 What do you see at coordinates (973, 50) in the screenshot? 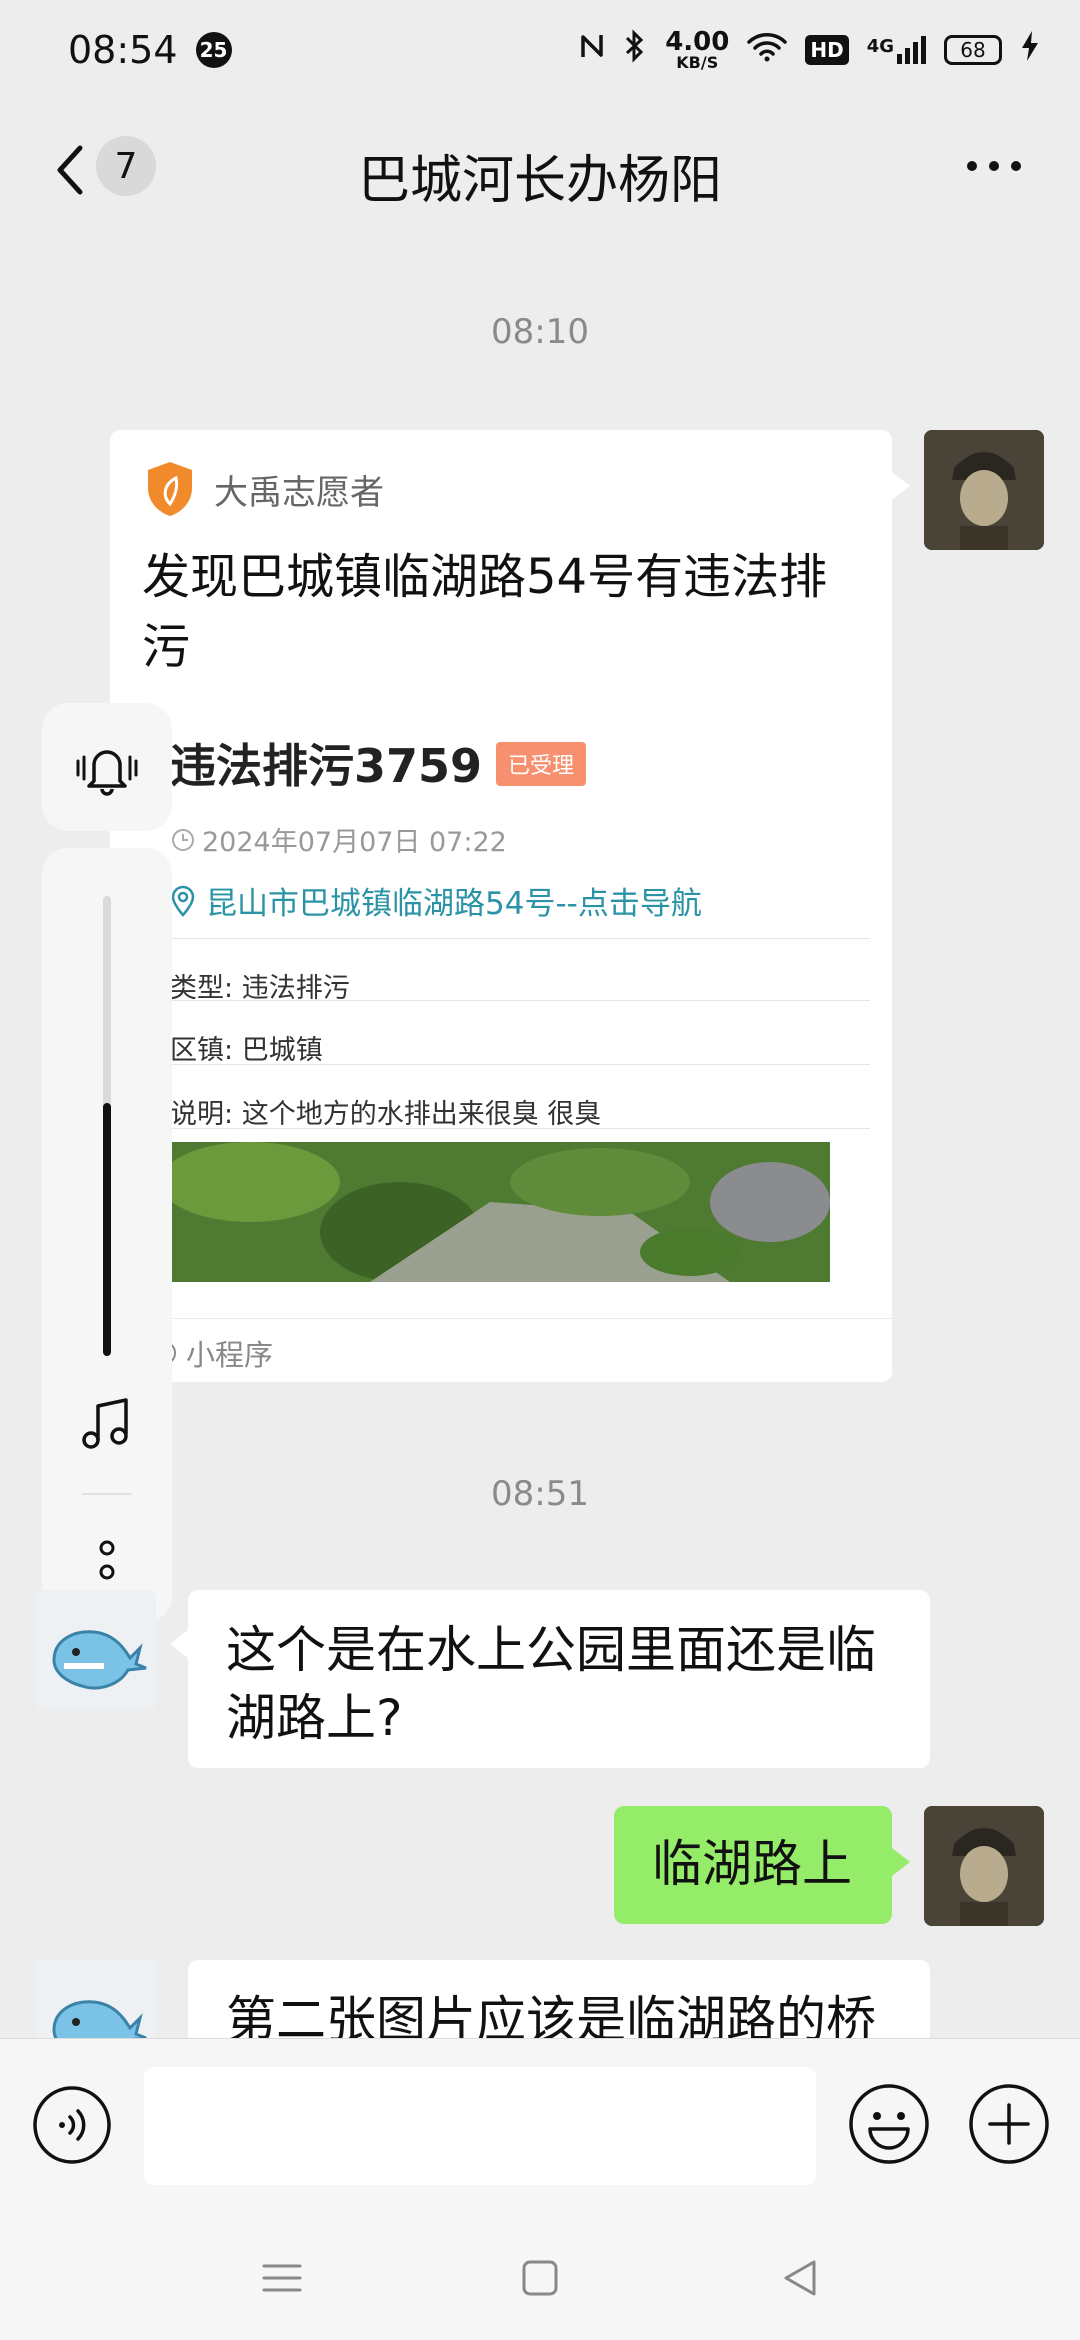
I see `battery-indicator: 68` at bounding box center [973, 50].